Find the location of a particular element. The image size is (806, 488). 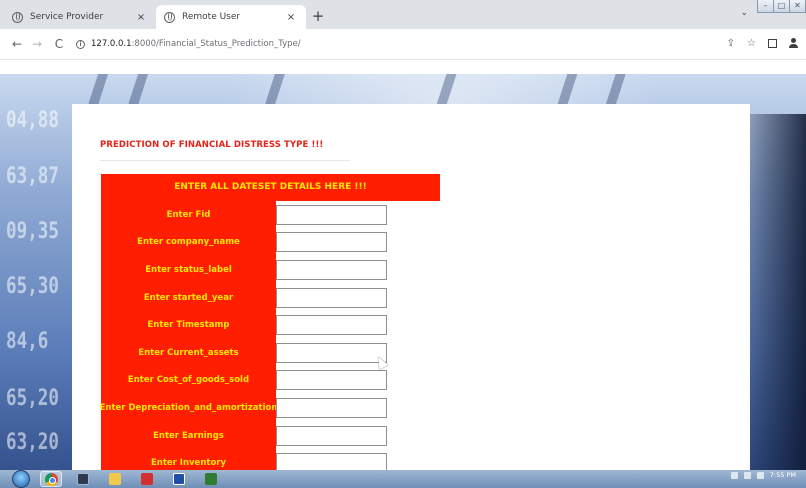

taskbar-spreadsheet is located at coordinates (211, 479).